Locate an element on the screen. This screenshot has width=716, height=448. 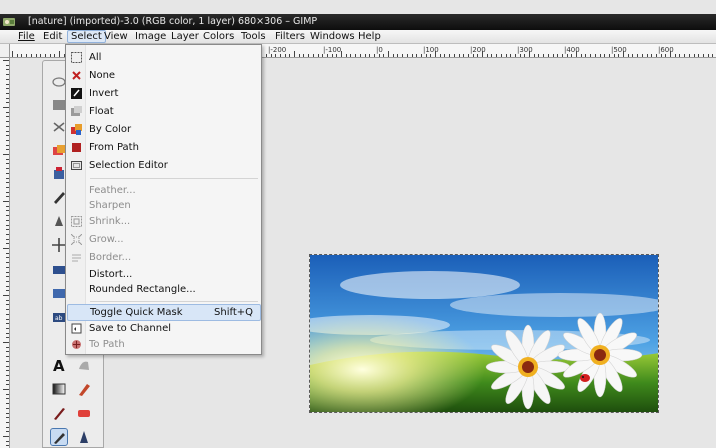
ink-icon is located at coordinates (84, 437).